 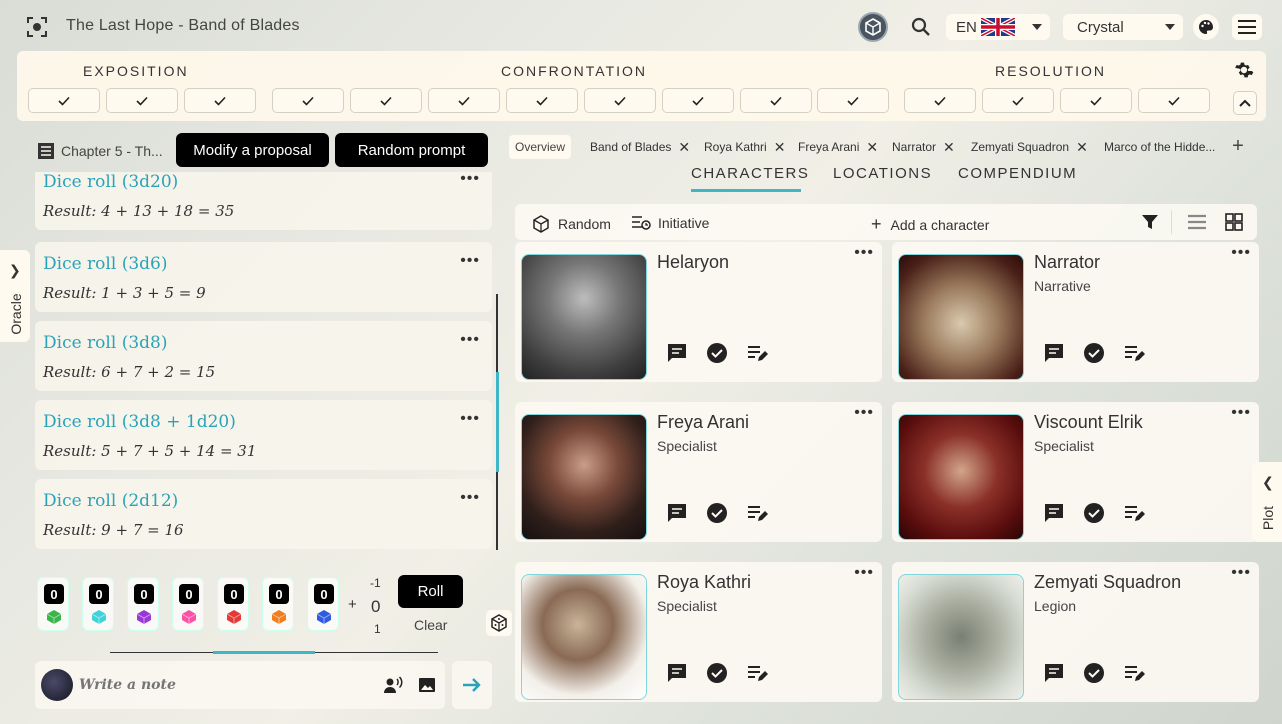 What do you see at coordinates (698, 472) in the screenshot?
I see `character-card: Freya Arani Specialist •••` at bounding box center [698, 472].